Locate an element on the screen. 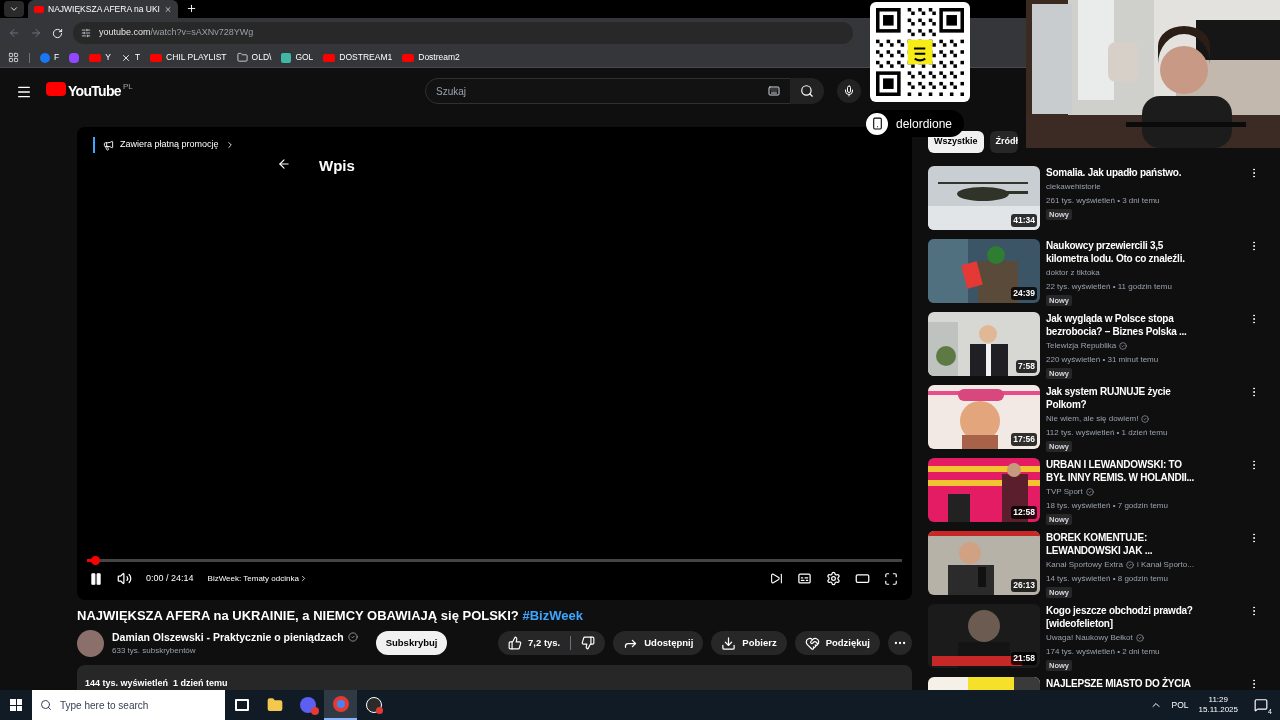 This screenshot has height=720, width=1280. region-label: PL is located at coordinates (127, 87).